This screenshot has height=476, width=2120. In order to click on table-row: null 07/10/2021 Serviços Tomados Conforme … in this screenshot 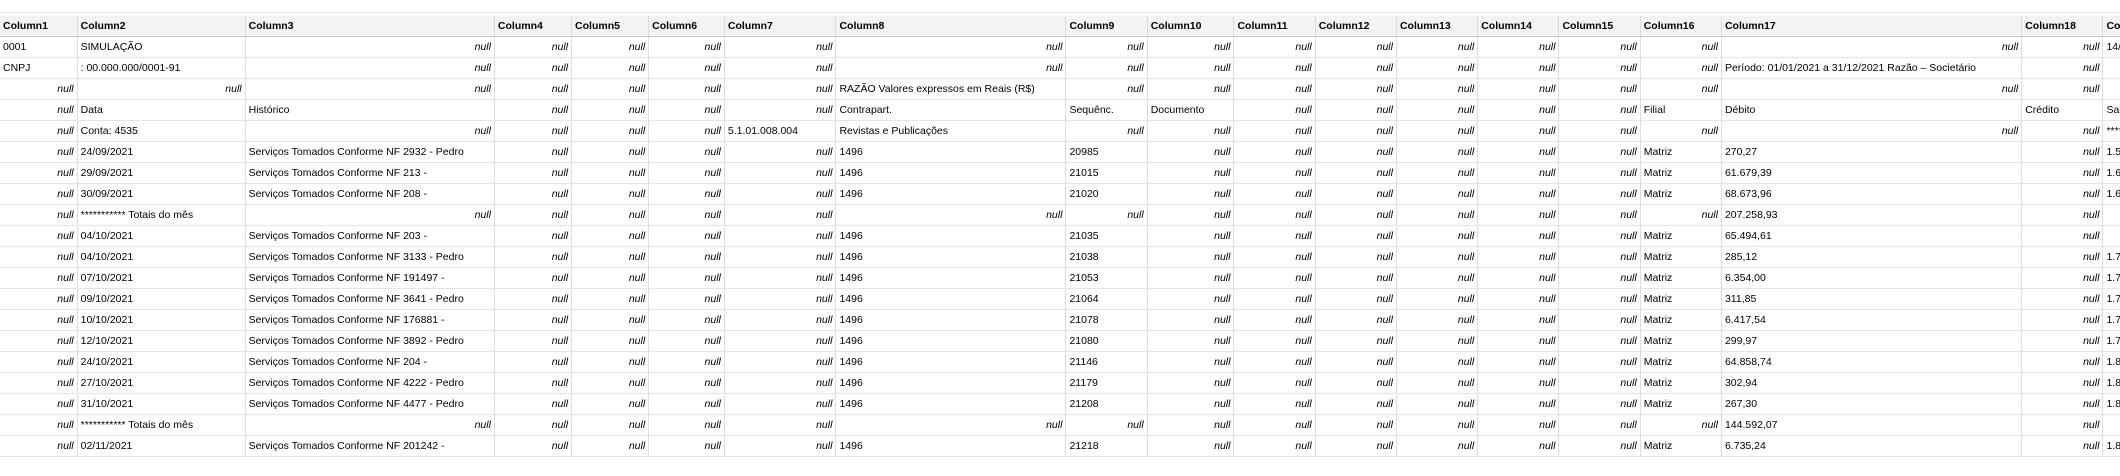, I will do `click(1060, 278)`.